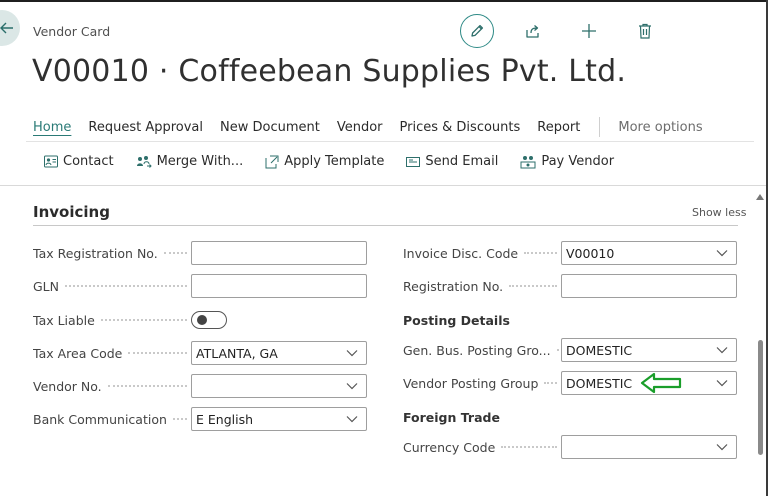  Describe the element at coordinates (130, 320) in the screenshot. I see `field-row-tax-liable: Tax Liable` at that location.